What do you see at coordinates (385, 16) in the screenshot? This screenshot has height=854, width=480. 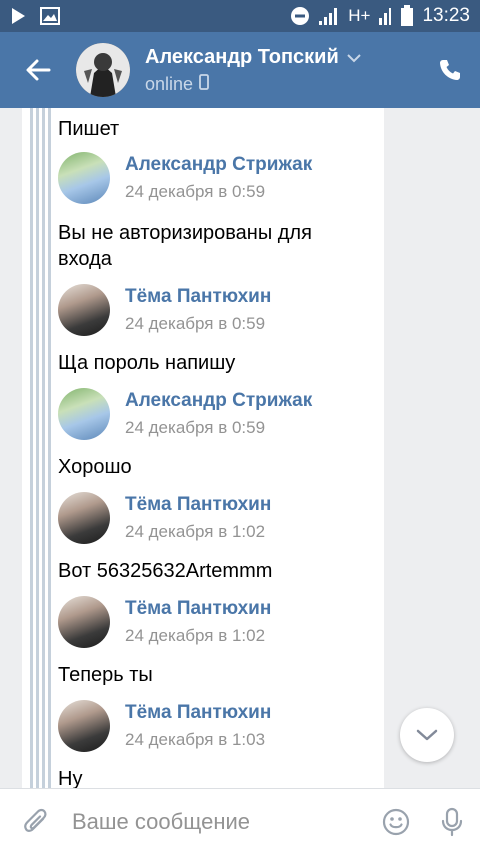 I see `signal-2-icon` at bounding box center [385, 16].